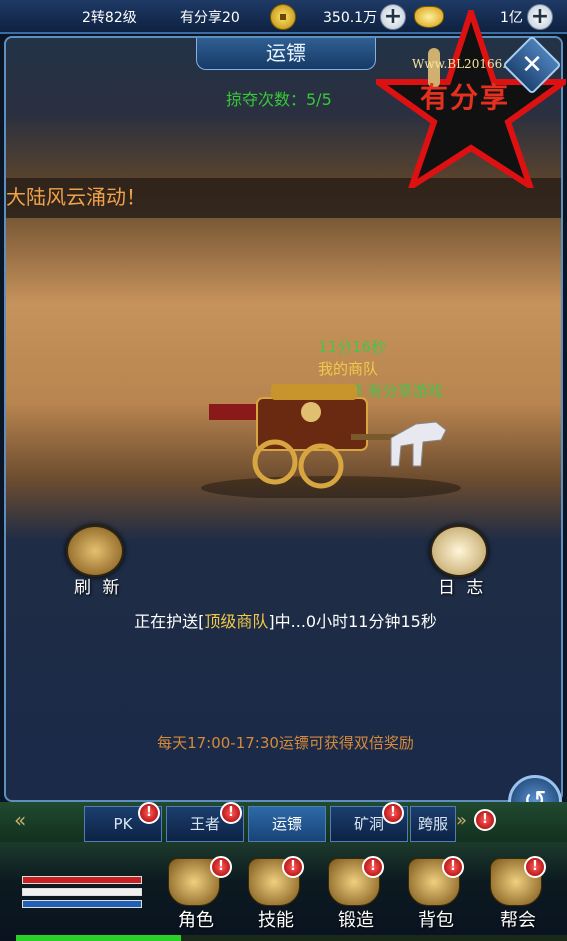 The image size is (567, 941). What do you see at coordinates (356, 897) in the screenshot?
I see `dock-forge: 锻造 !` at bounding box center [356, 897].